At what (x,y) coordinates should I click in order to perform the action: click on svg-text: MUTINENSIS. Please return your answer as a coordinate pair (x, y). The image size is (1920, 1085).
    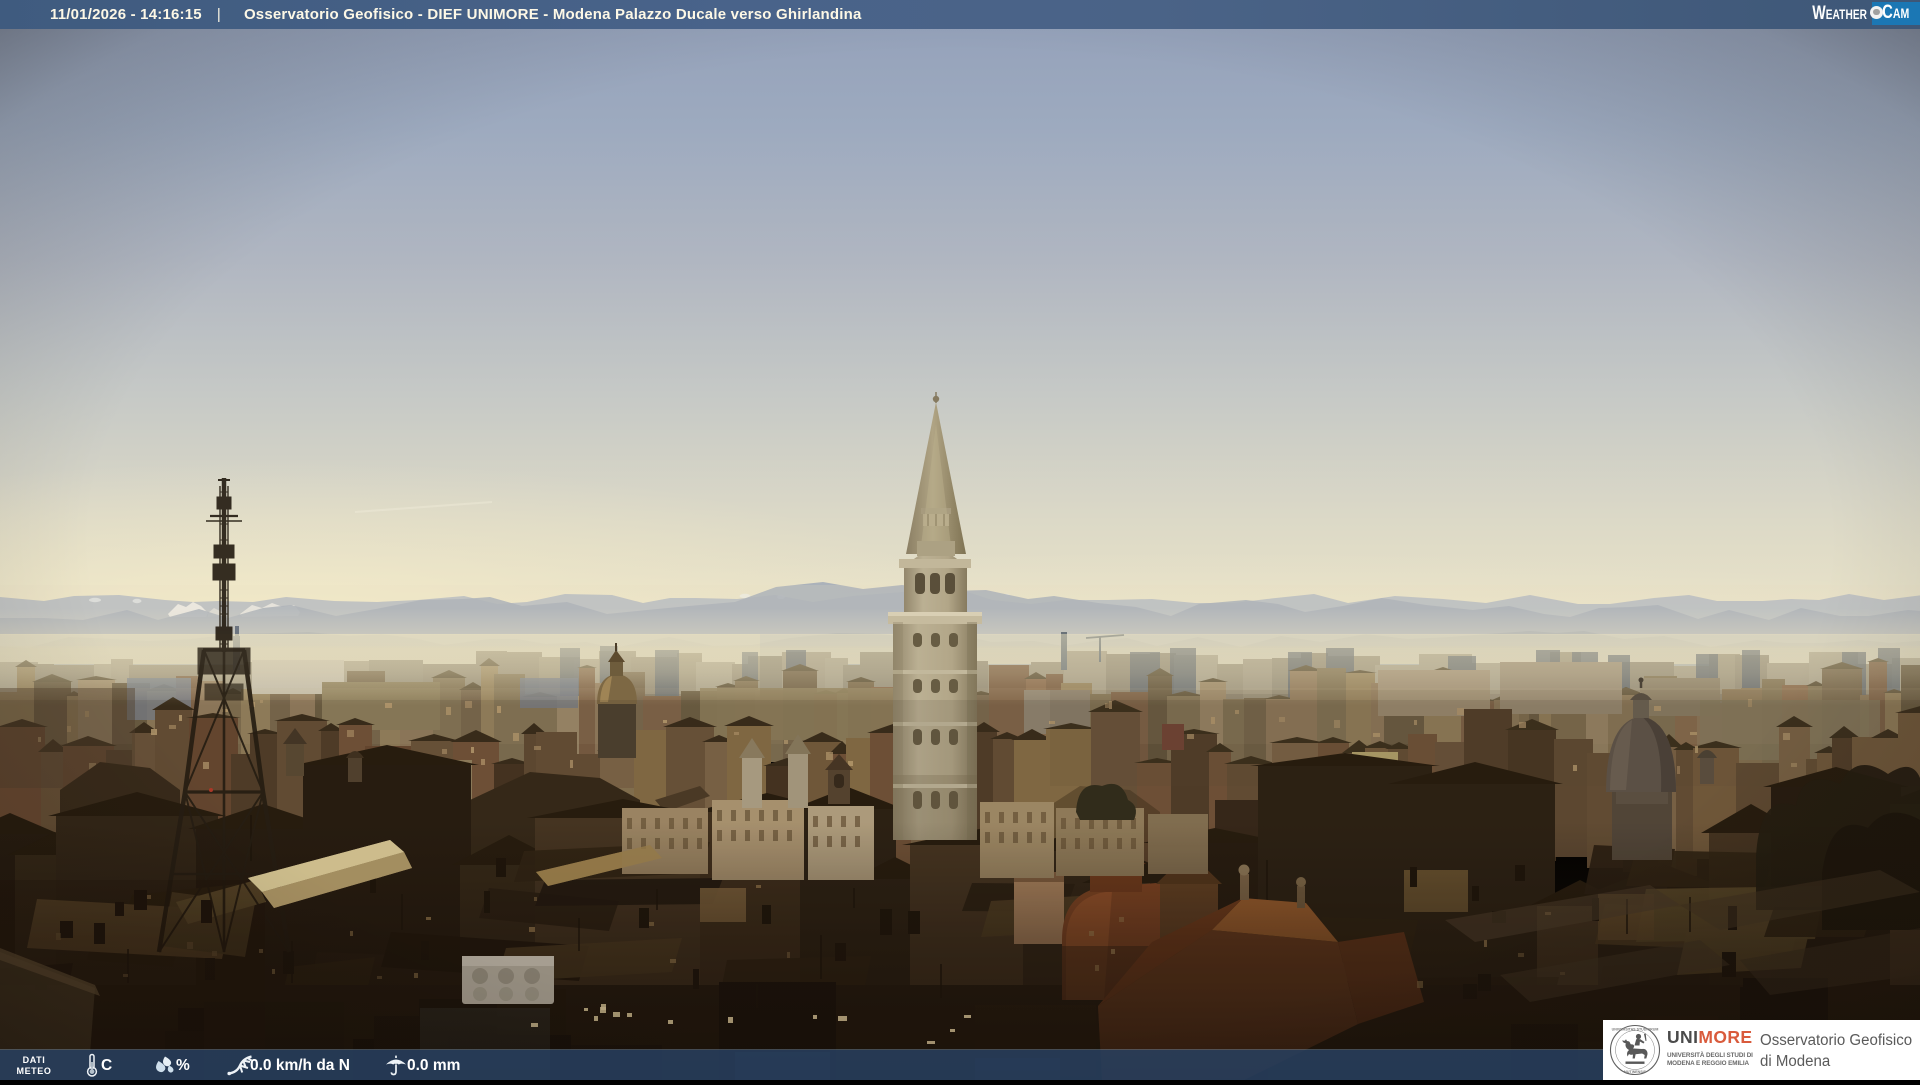
    Looking at the image, I should click on (1635, 1072).